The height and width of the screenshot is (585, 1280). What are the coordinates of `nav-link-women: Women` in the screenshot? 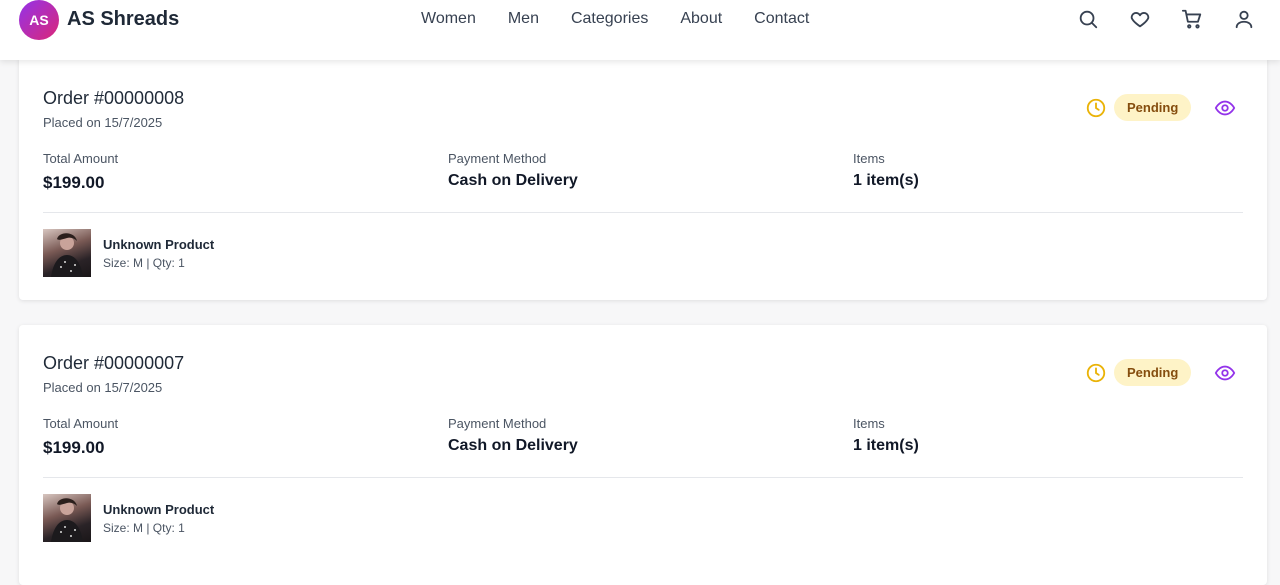 It's located at (448, 19).